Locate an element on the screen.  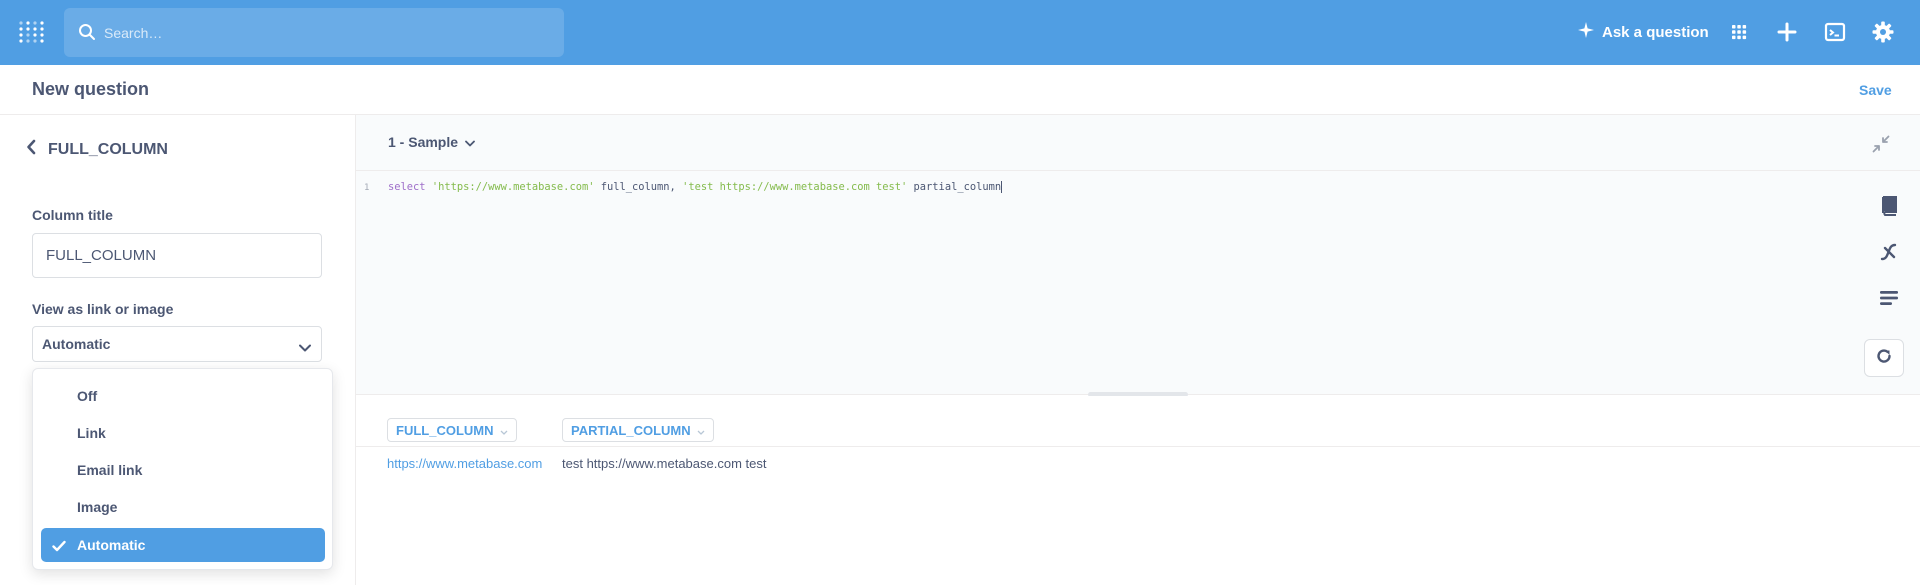
option-label: Off is located at coordinates (87, 396).